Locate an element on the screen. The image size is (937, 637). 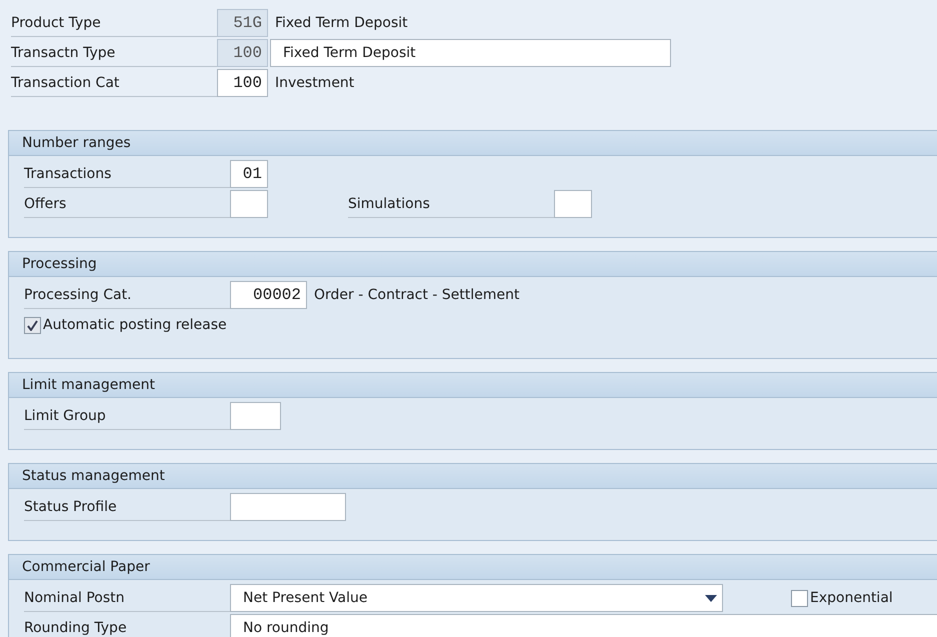
input-field: No rounding is located at coordinates (583, 625).